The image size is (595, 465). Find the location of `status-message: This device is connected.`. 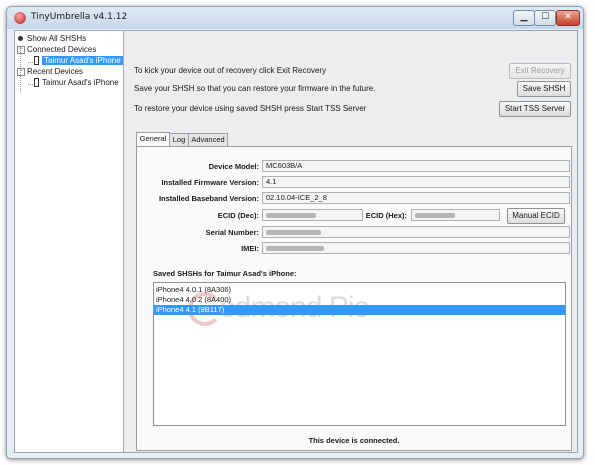

status-message: This device is connected. is located at coordinates (354, 440).